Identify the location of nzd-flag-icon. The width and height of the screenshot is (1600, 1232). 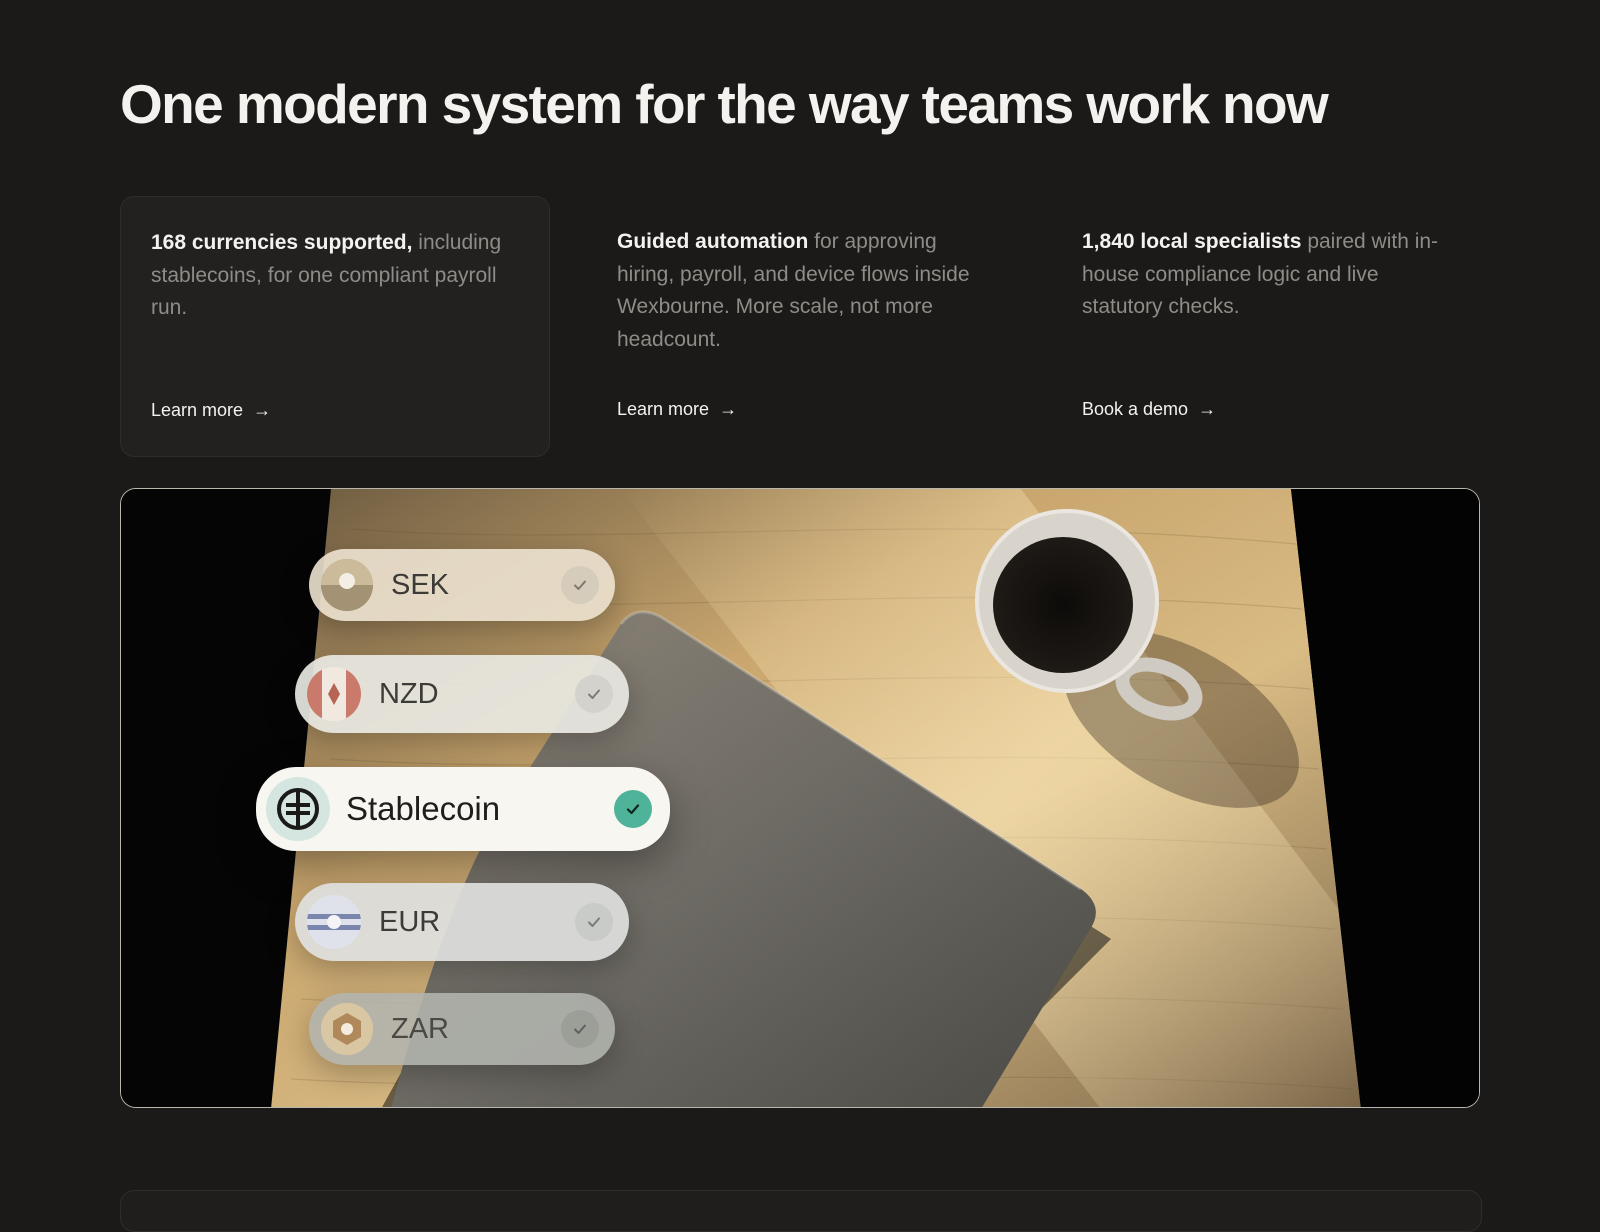
(334, 694).